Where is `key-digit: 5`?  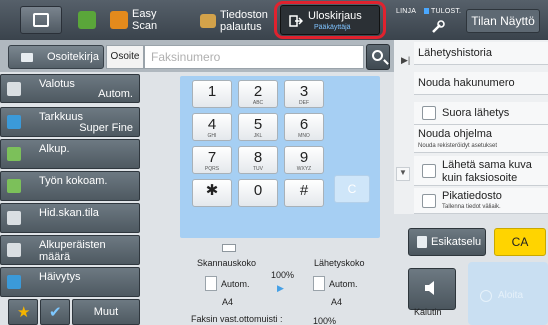
key-digit: 5 is located at coordinates (258, 124).